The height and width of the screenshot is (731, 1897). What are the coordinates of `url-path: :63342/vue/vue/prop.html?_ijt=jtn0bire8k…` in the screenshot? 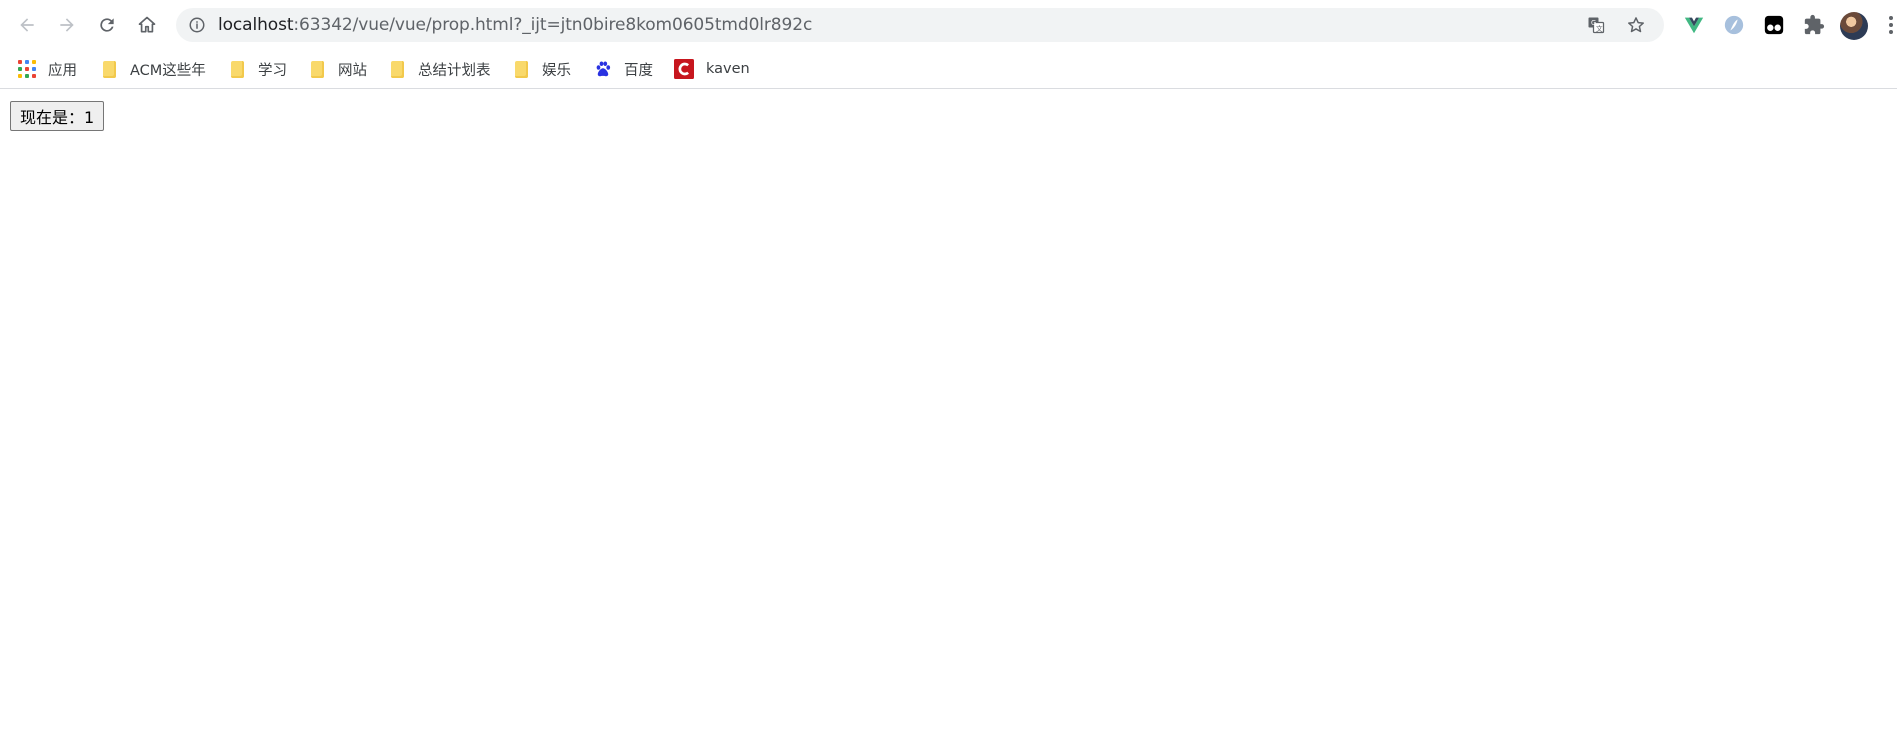 It's located at (553, 25).